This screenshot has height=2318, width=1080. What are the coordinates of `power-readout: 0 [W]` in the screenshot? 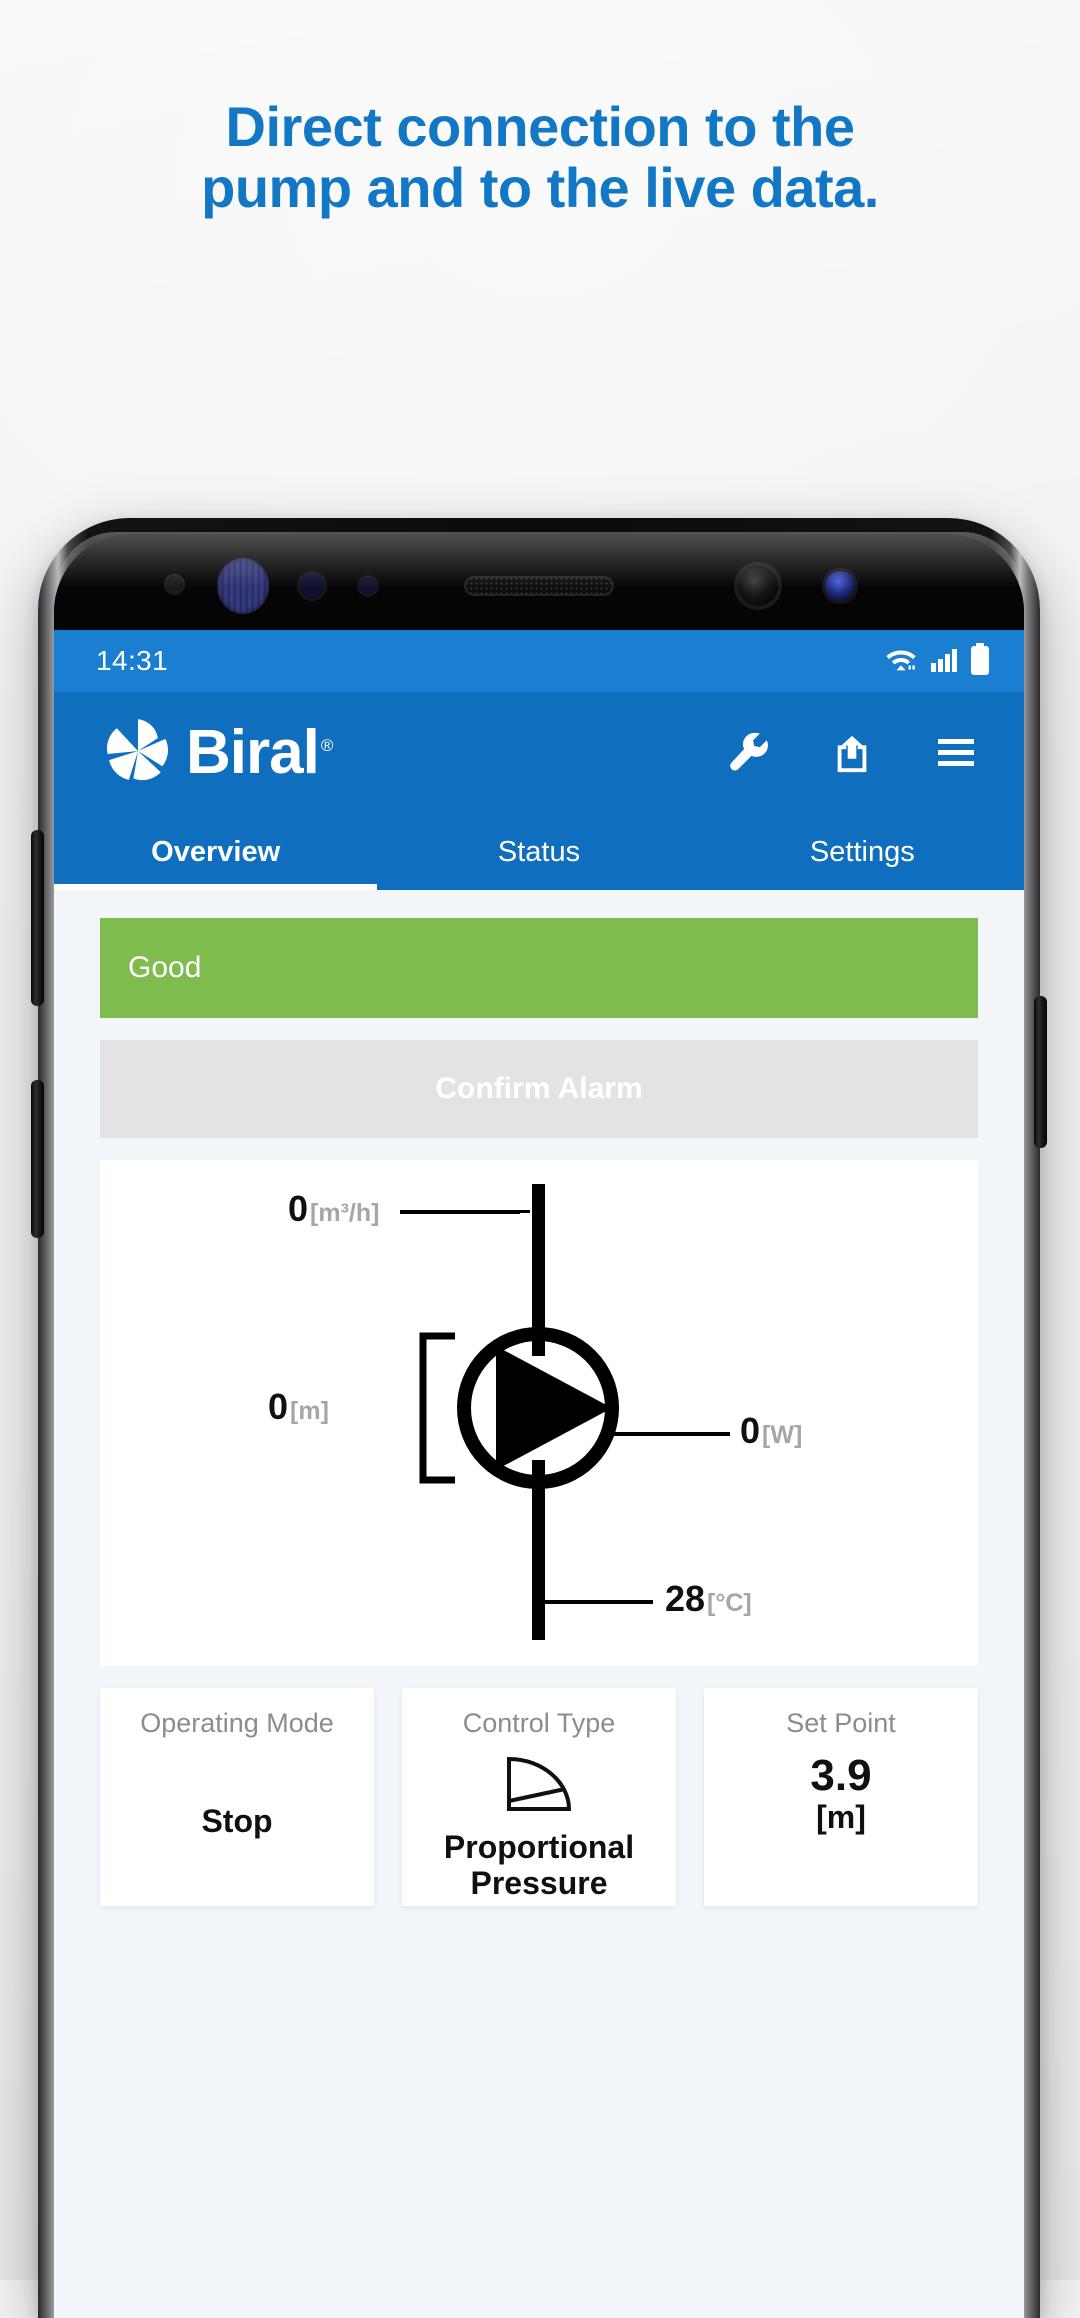 It's located at (771, 1431).